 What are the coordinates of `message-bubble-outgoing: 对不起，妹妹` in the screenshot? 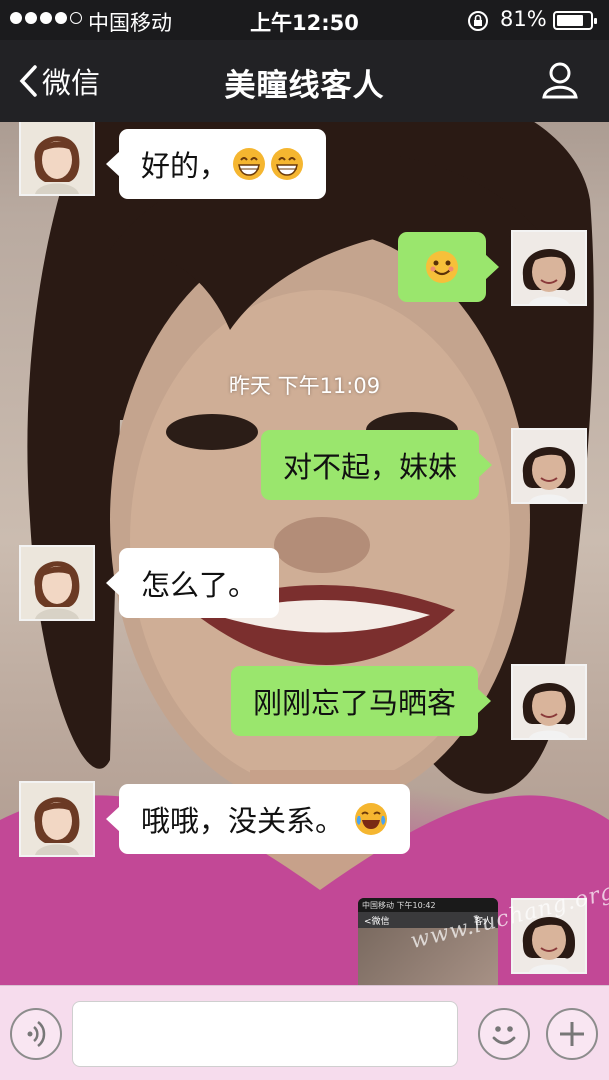 It's located at (377, 465).